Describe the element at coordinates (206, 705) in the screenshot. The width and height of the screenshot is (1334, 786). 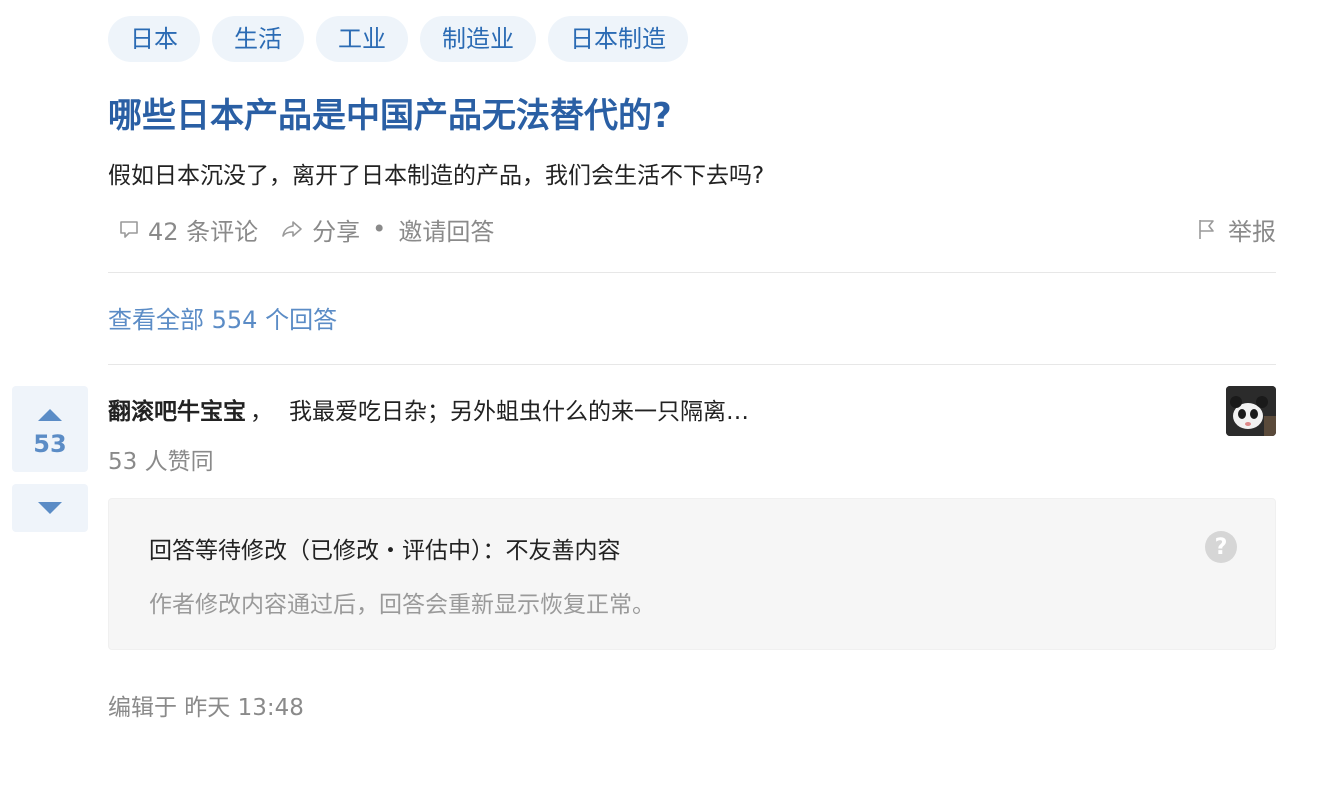
I see `edited-timestamp: 编辑于 昨天 13:48` at that location.